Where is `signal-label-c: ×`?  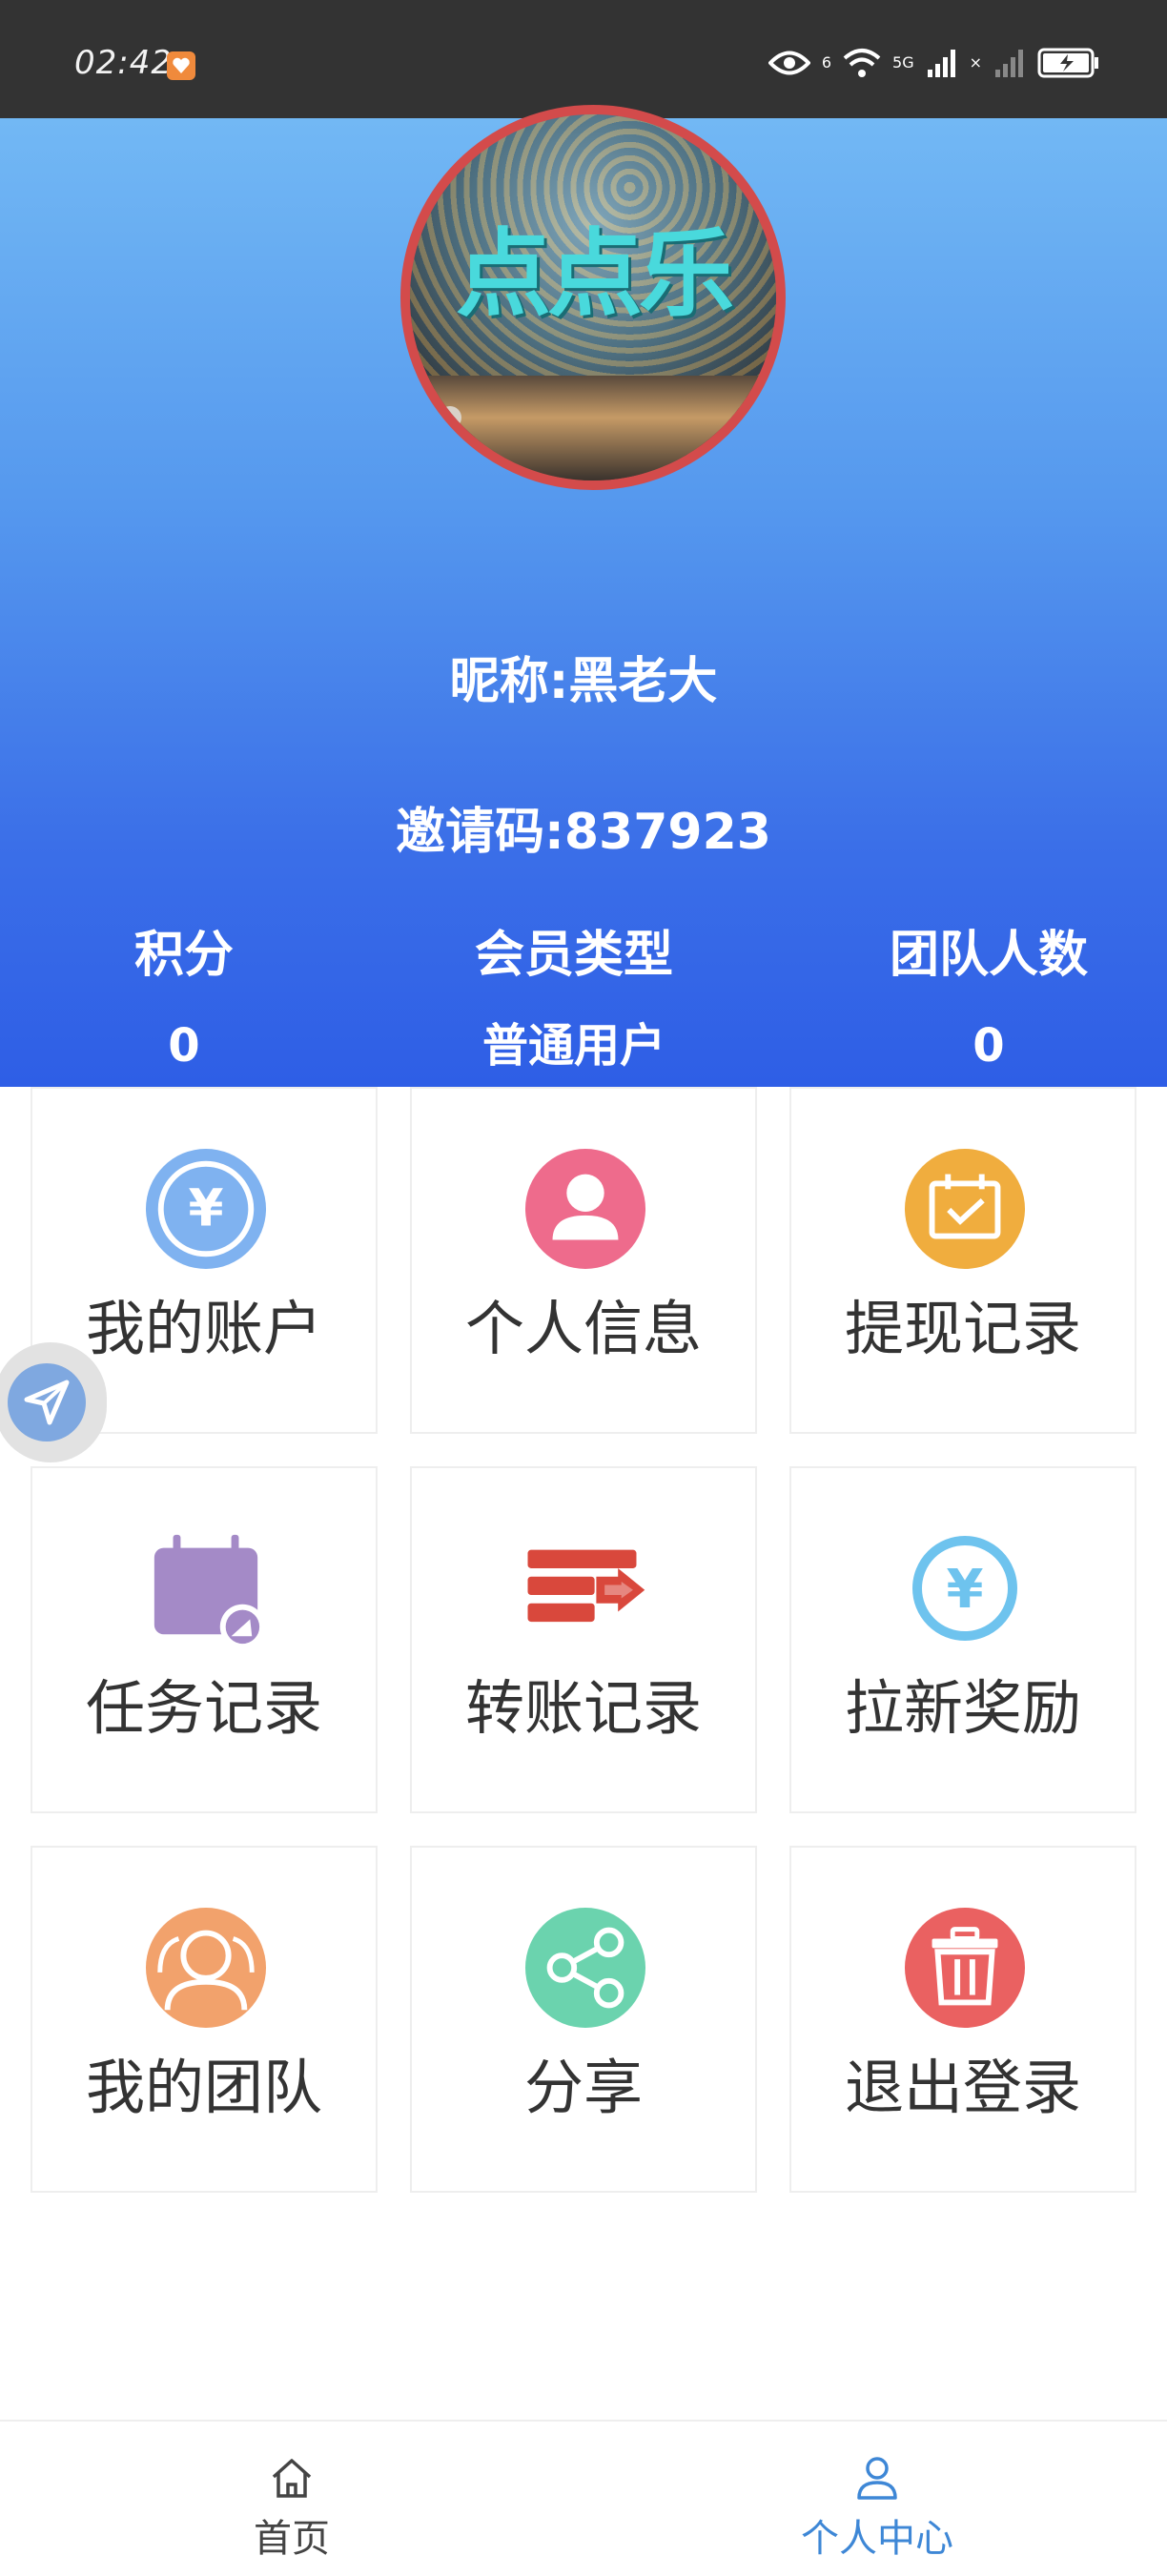 signal-label-c: × is located at coordinates (975, 62).